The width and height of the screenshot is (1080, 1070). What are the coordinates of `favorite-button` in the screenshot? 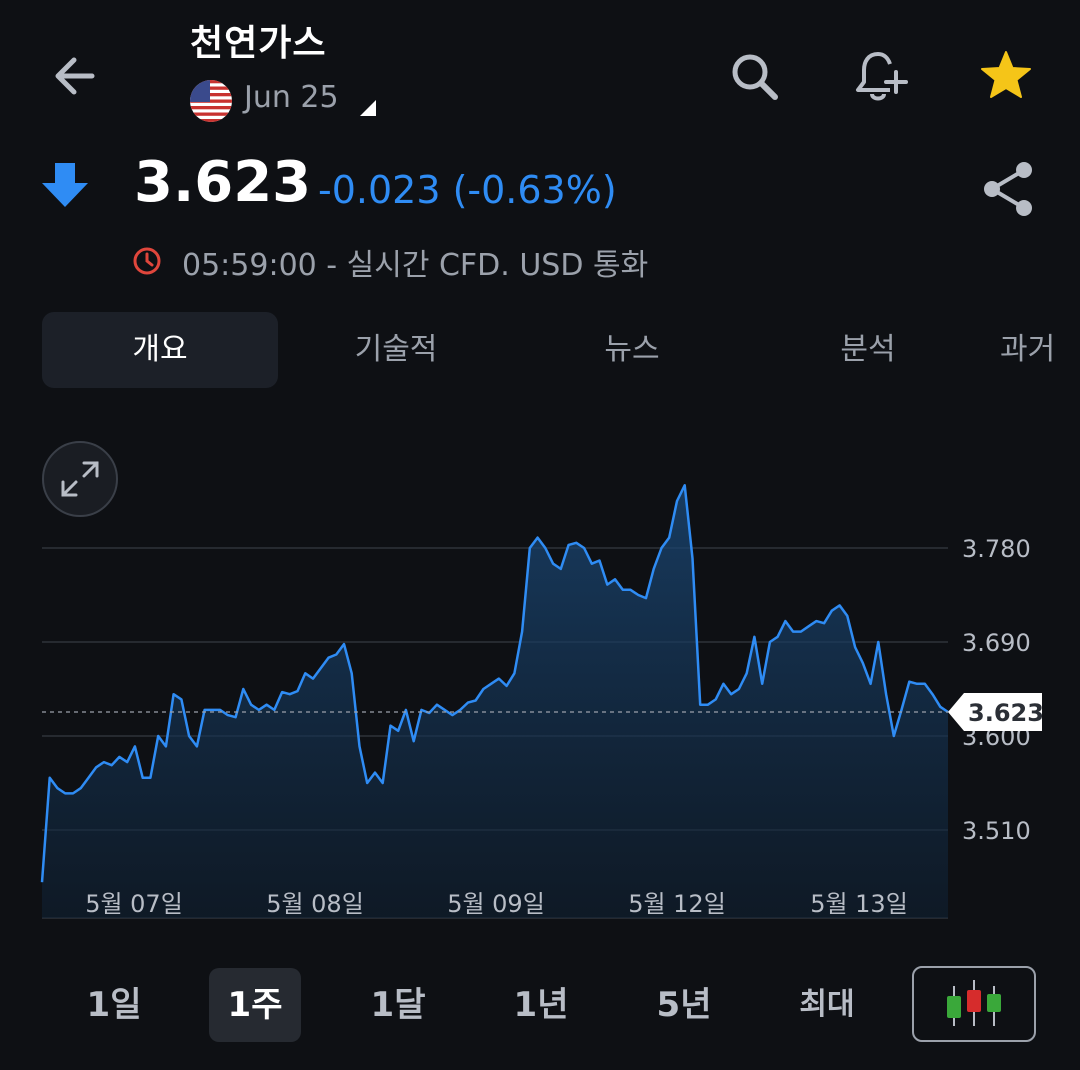 It's located at (1006, 76).